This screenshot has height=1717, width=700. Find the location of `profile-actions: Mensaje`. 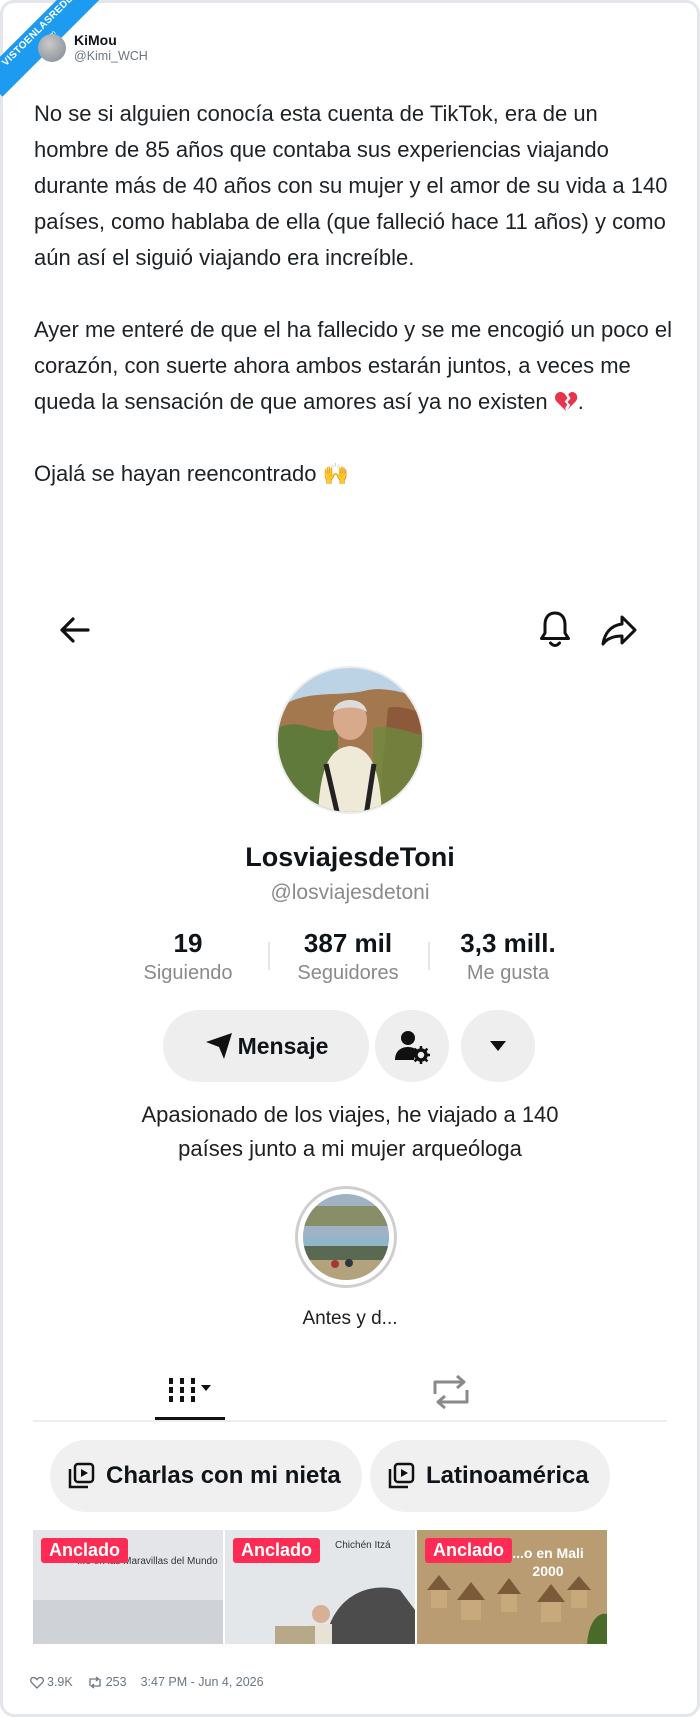

profile-actions: Mensaje is located at coordinates (350, 1045).